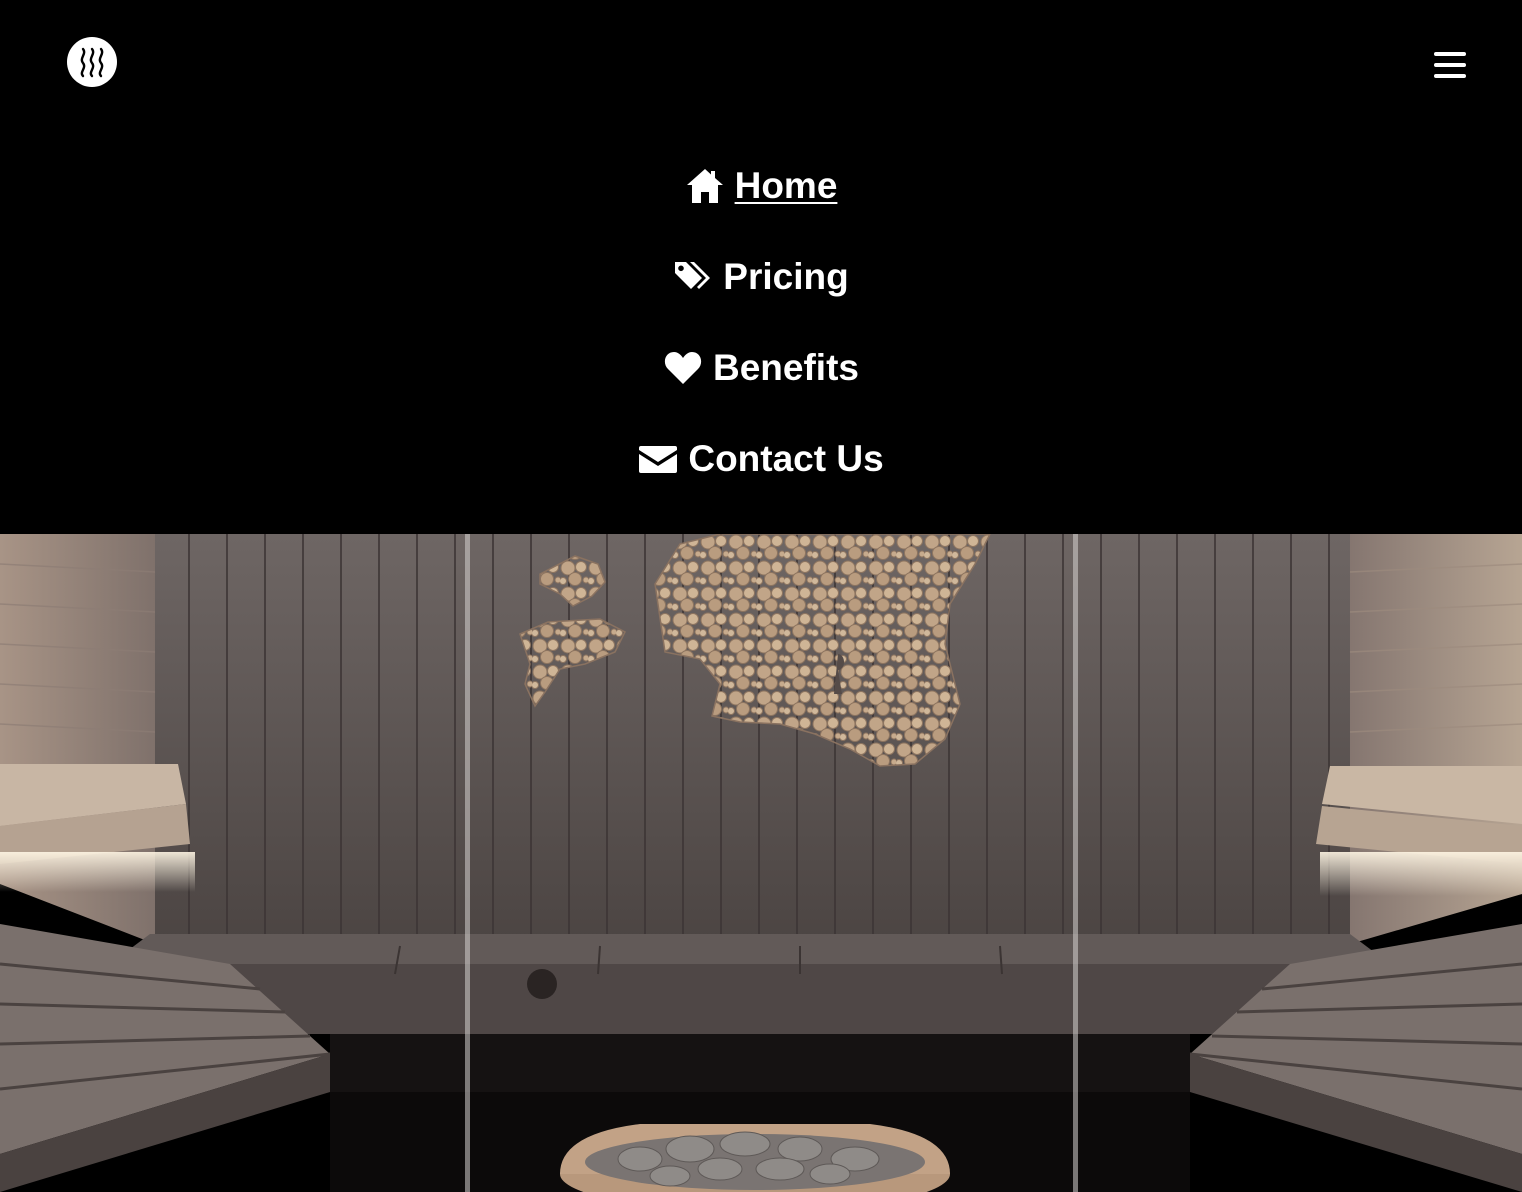  I want to click on nav-item-pricing: Pricing, so click(761, 276).